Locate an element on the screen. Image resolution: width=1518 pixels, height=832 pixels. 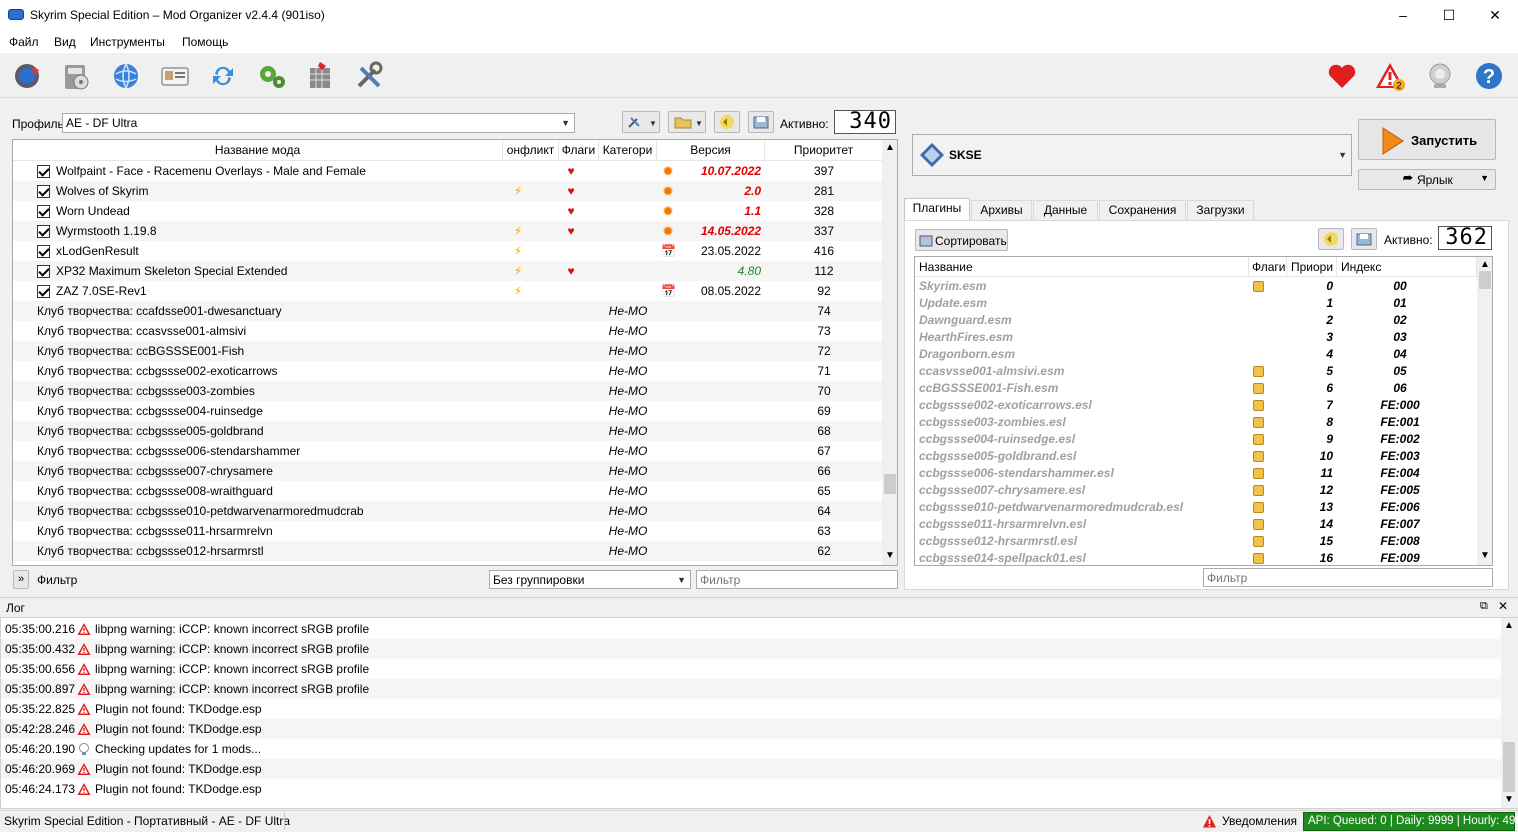
create-backup-button is located at coordinates (761, 122).